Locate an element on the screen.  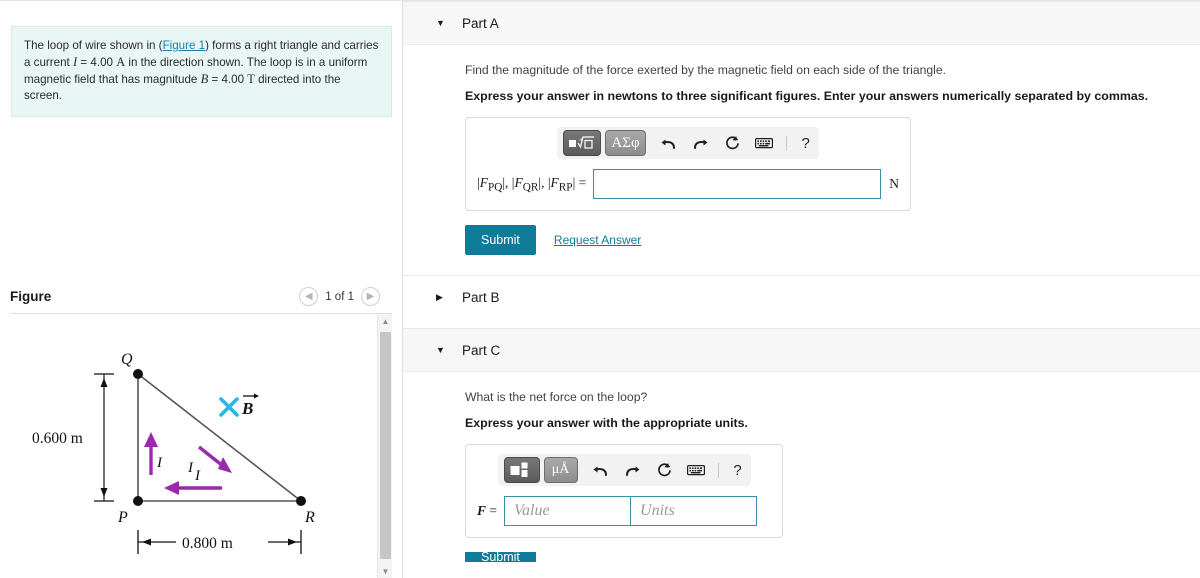
part-a-answer-unit: N is located at coordinates (894, 183).